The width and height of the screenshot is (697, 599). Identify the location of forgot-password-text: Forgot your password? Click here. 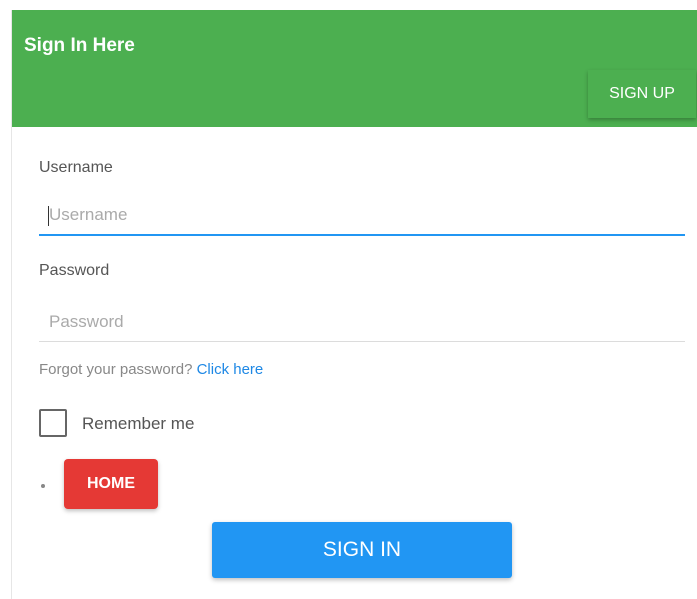
(151, 369).